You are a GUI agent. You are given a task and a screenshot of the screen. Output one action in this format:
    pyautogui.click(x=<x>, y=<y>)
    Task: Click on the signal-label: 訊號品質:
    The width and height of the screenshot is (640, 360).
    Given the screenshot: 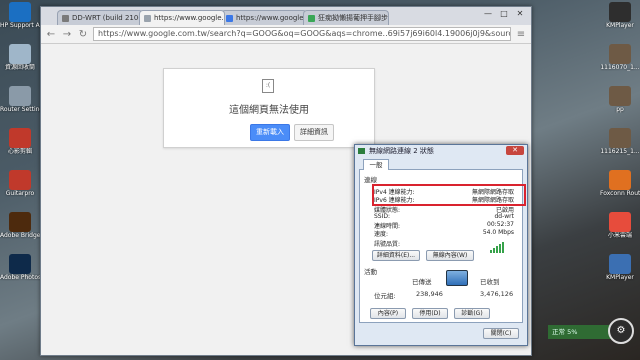 What is the action you would take?
    pyautogui.click(x=387, y=244)
    